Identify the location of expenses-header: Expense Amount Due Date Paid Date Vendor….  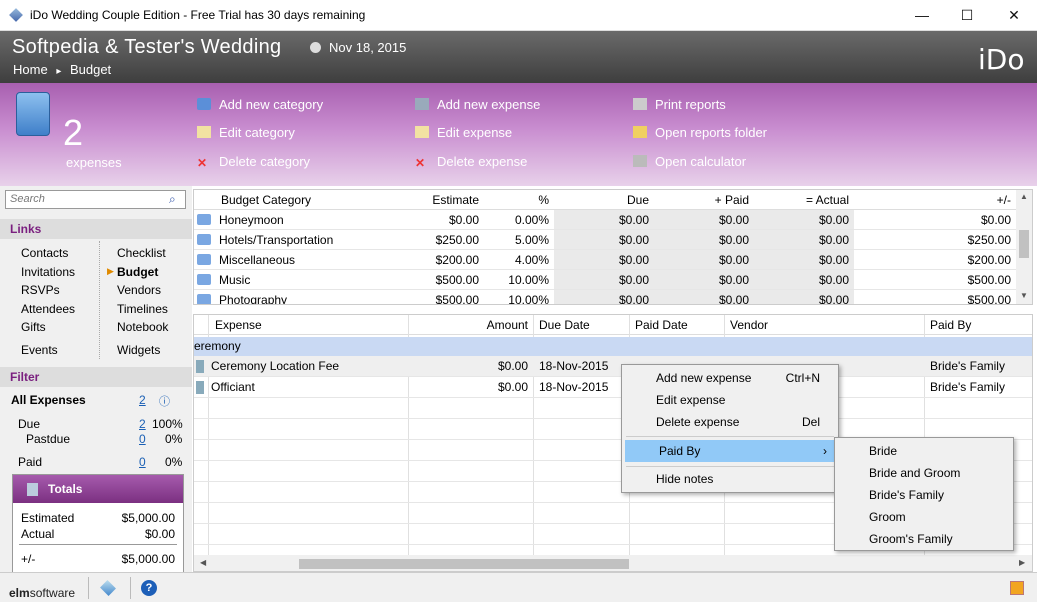
(613, 325).